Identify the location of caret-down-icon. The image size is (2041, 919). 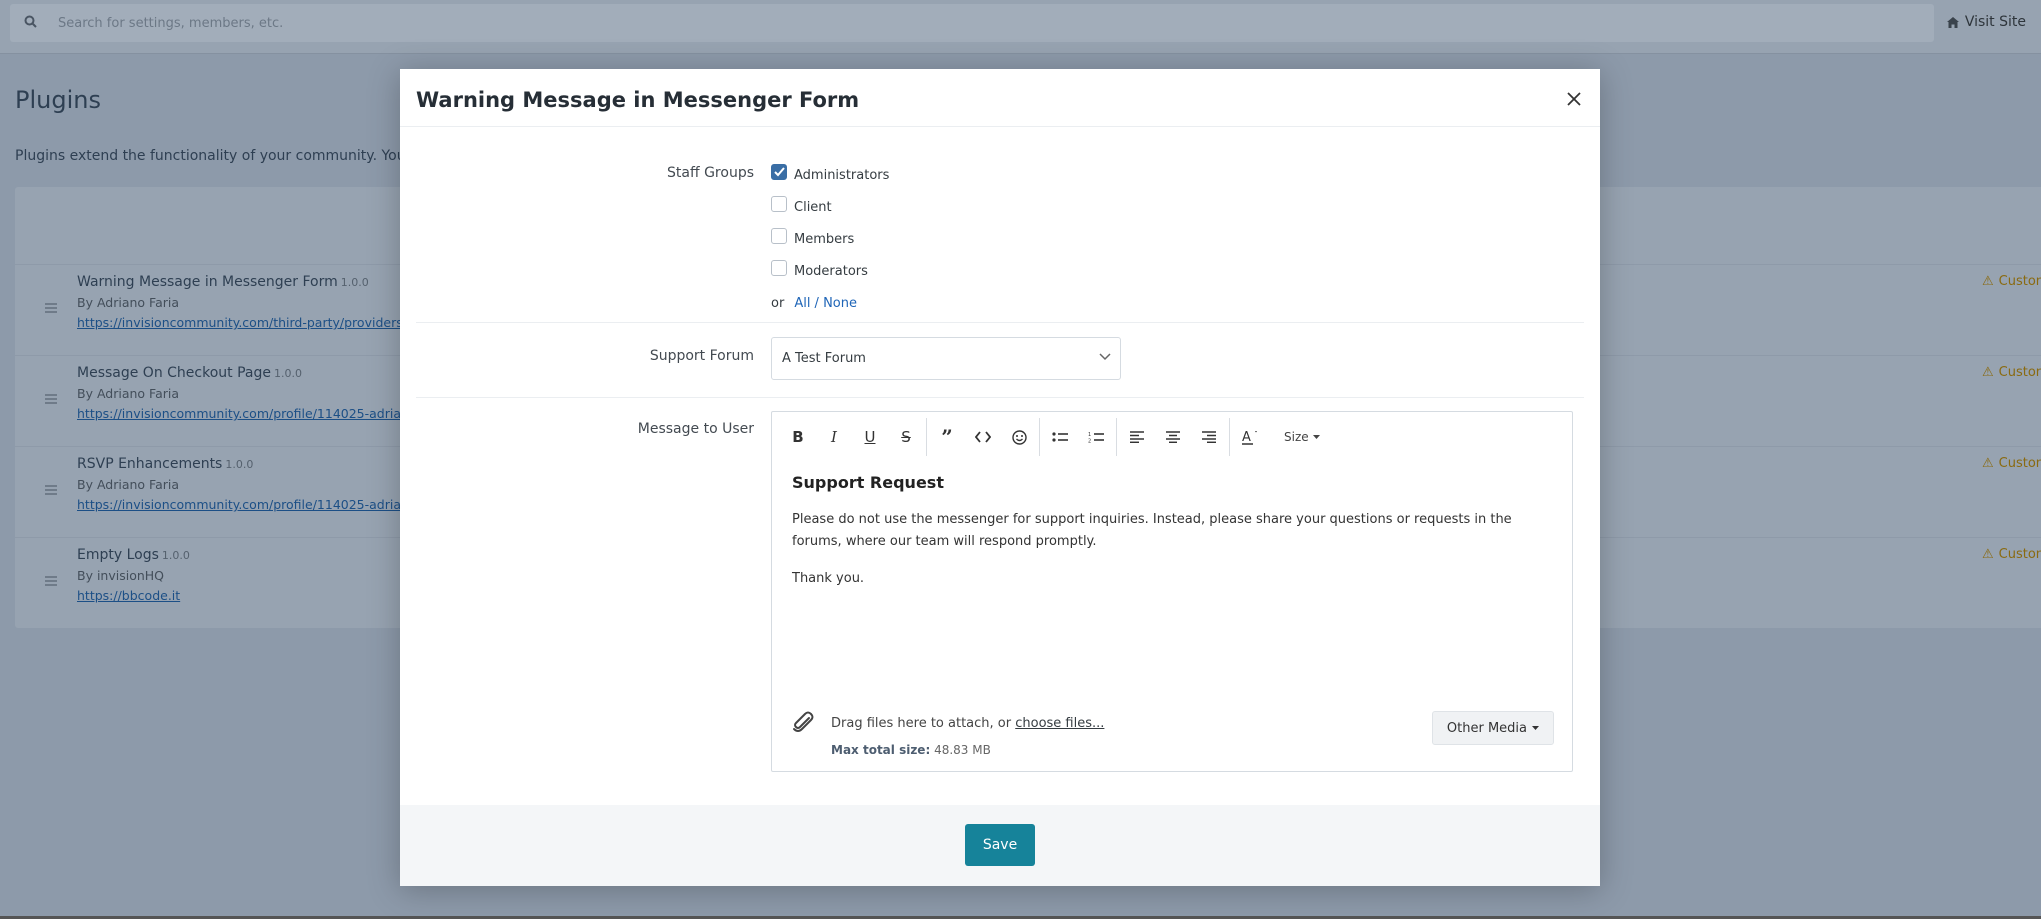
(1316, 437).